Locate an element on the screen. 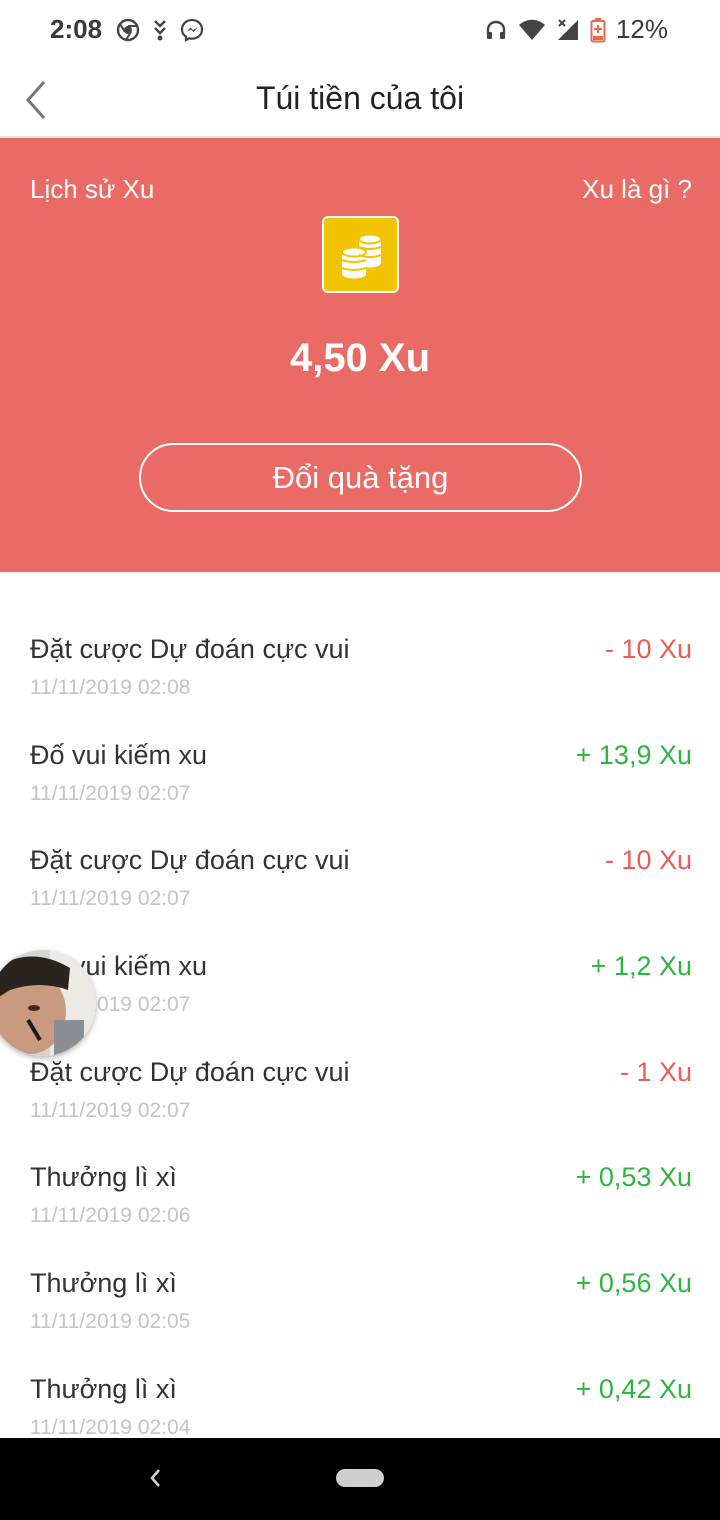  transaction-amount: + 1,2 Xu is located at coordinates (641, 966).